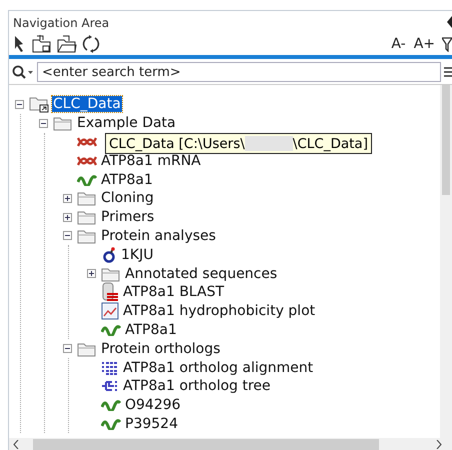 The height and width of the screenshot is (450, 452). Describe the element at coordinates (448, 72) in the screenshot. I see `menu-icon` at that location.